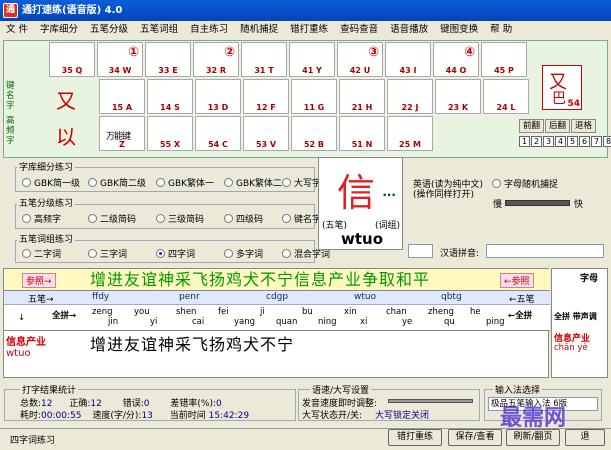  I want to click on key-char-you: 又, so click(66, 101).